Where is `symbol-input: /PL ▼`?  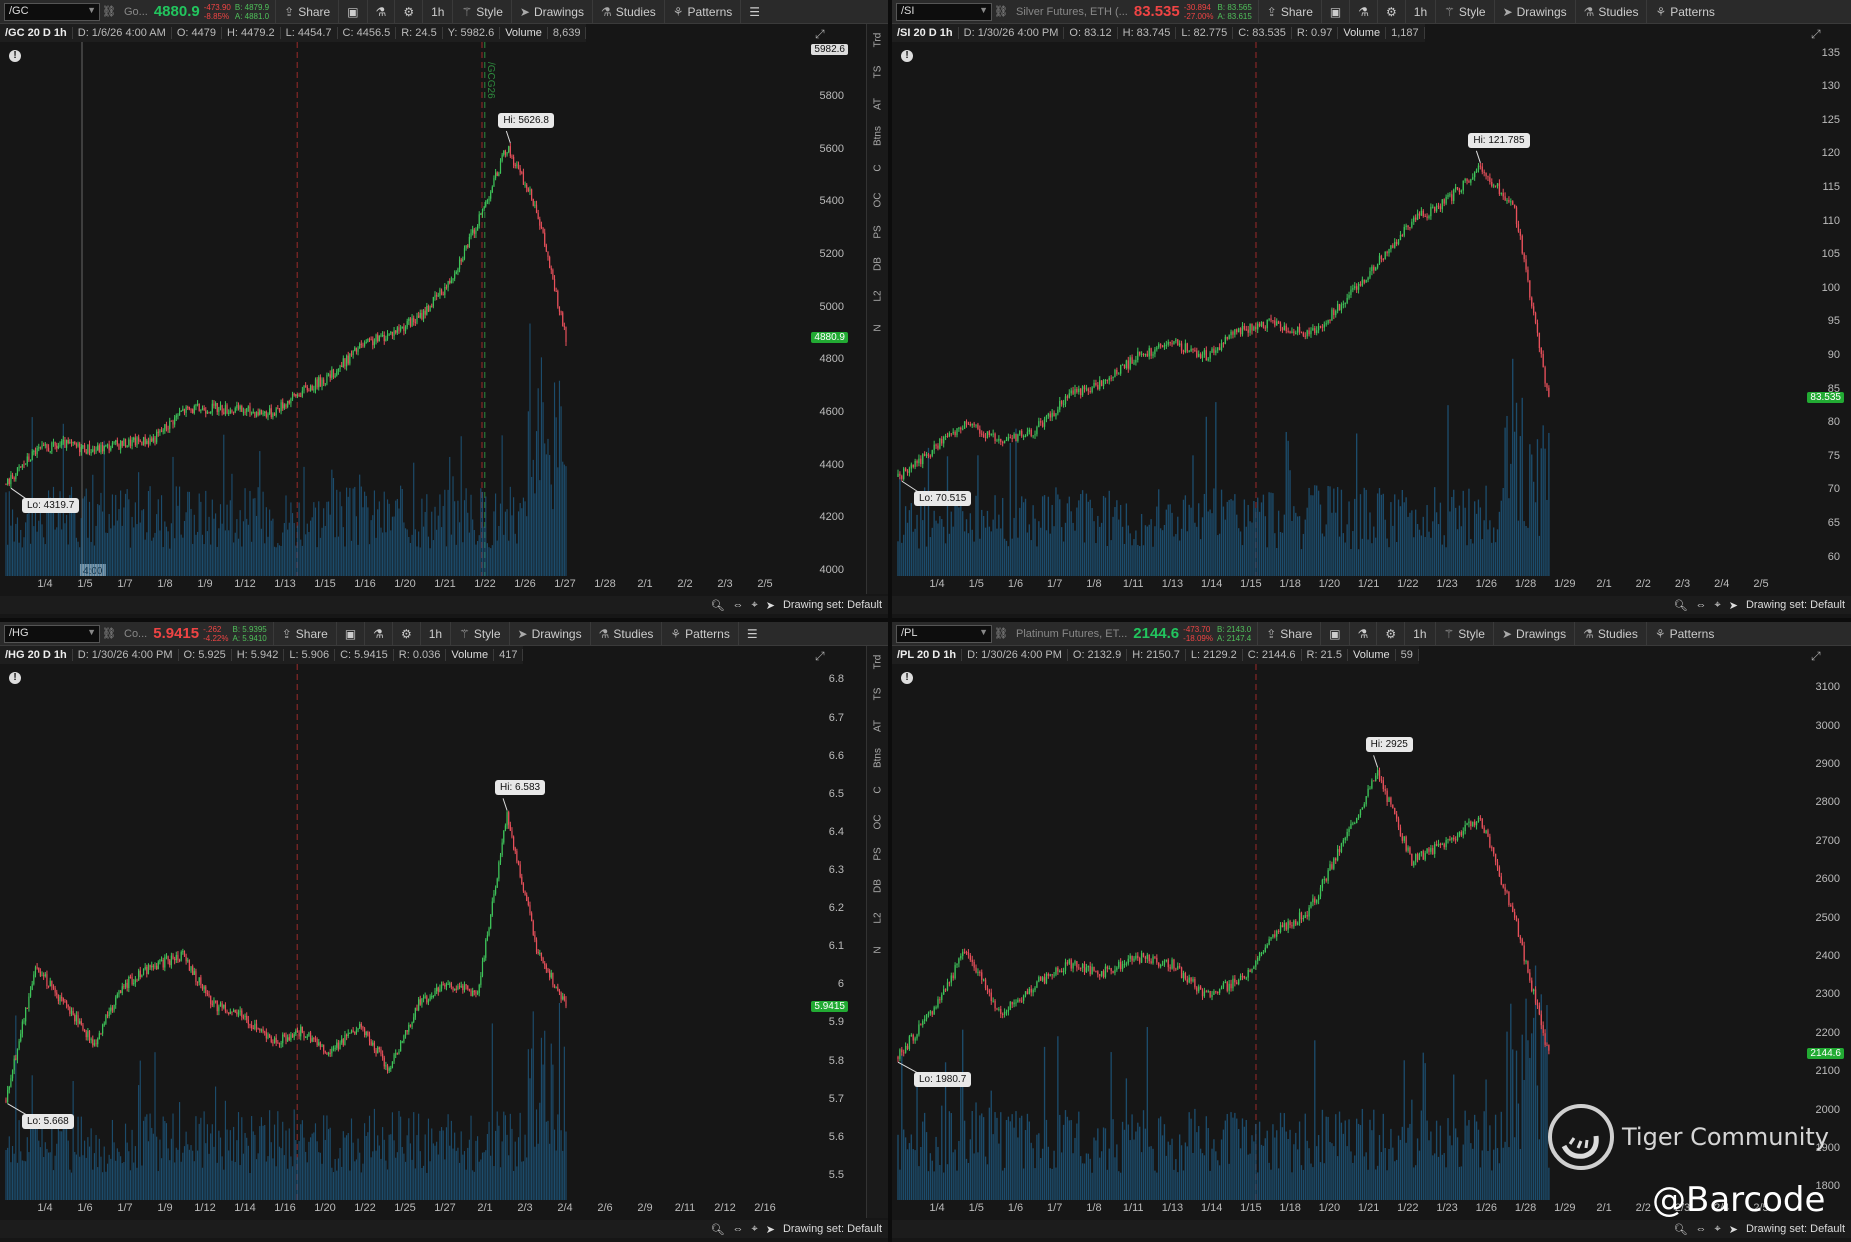 symbol-input: /PL ▼ is located at coordinates (944, 633).